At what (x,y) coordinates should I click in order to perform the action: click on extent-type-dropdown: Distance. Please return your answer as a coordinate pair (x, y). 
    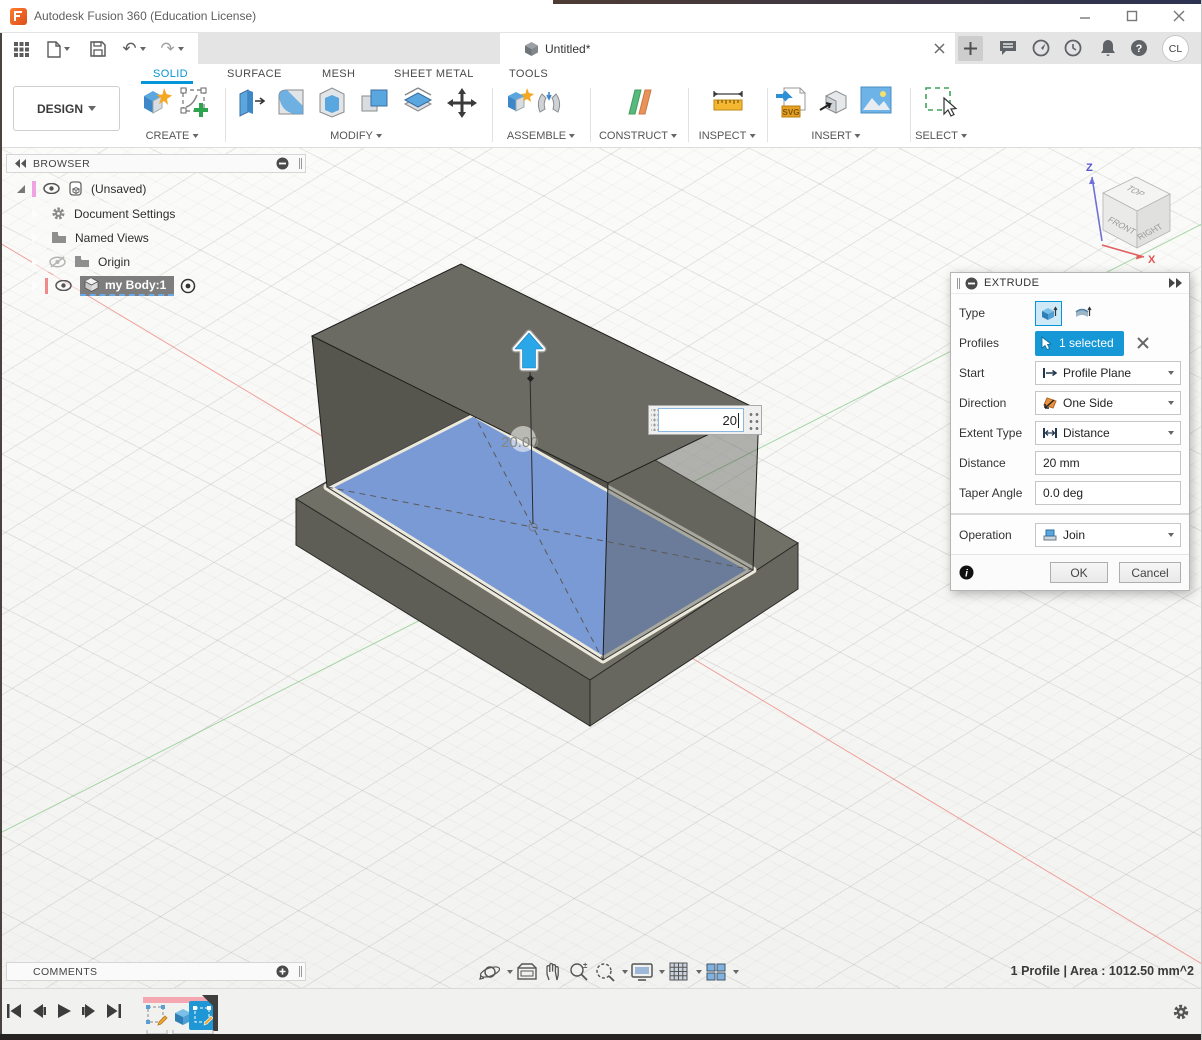
    Looking at the image, I should click on (1108, 433).